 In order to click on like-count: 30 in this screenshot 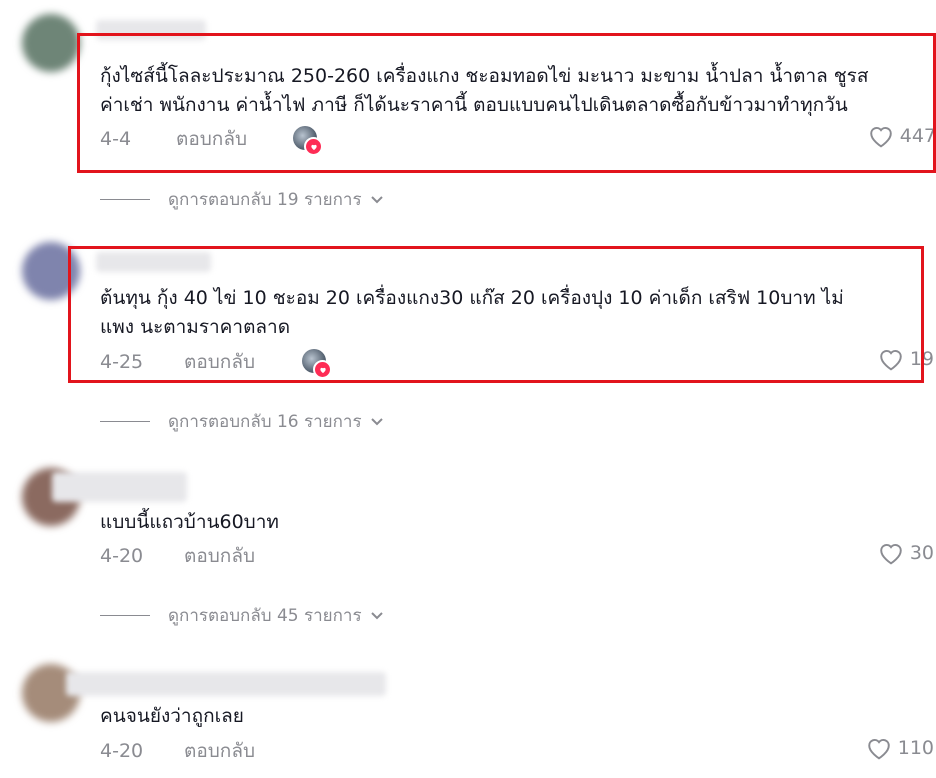, I will do `click(921, 553)`.